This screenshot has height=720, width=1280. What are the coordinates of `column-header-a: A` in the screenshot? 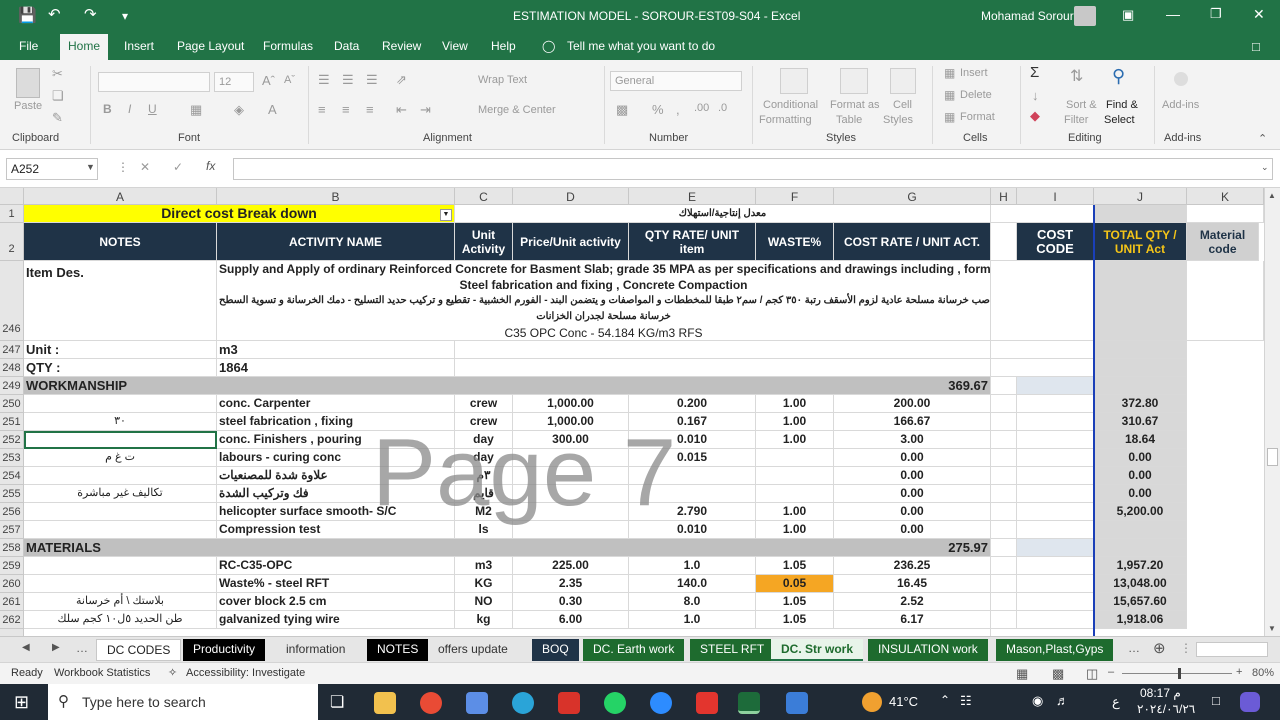 It's located at (120, 196).